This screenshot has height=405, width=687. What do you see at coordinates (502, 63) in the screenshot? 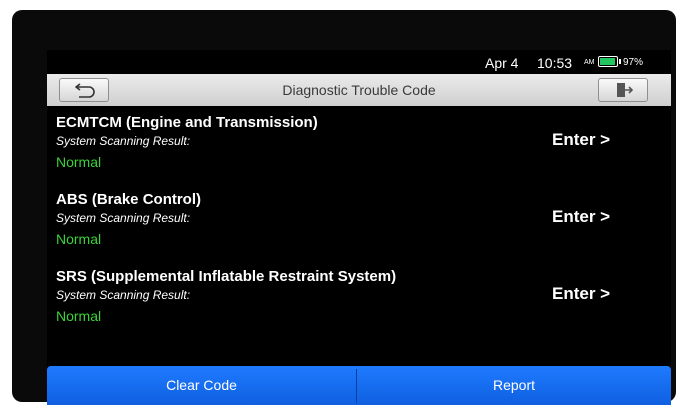
I see `status-date: Apr 4` at bounding box center [502, 63].